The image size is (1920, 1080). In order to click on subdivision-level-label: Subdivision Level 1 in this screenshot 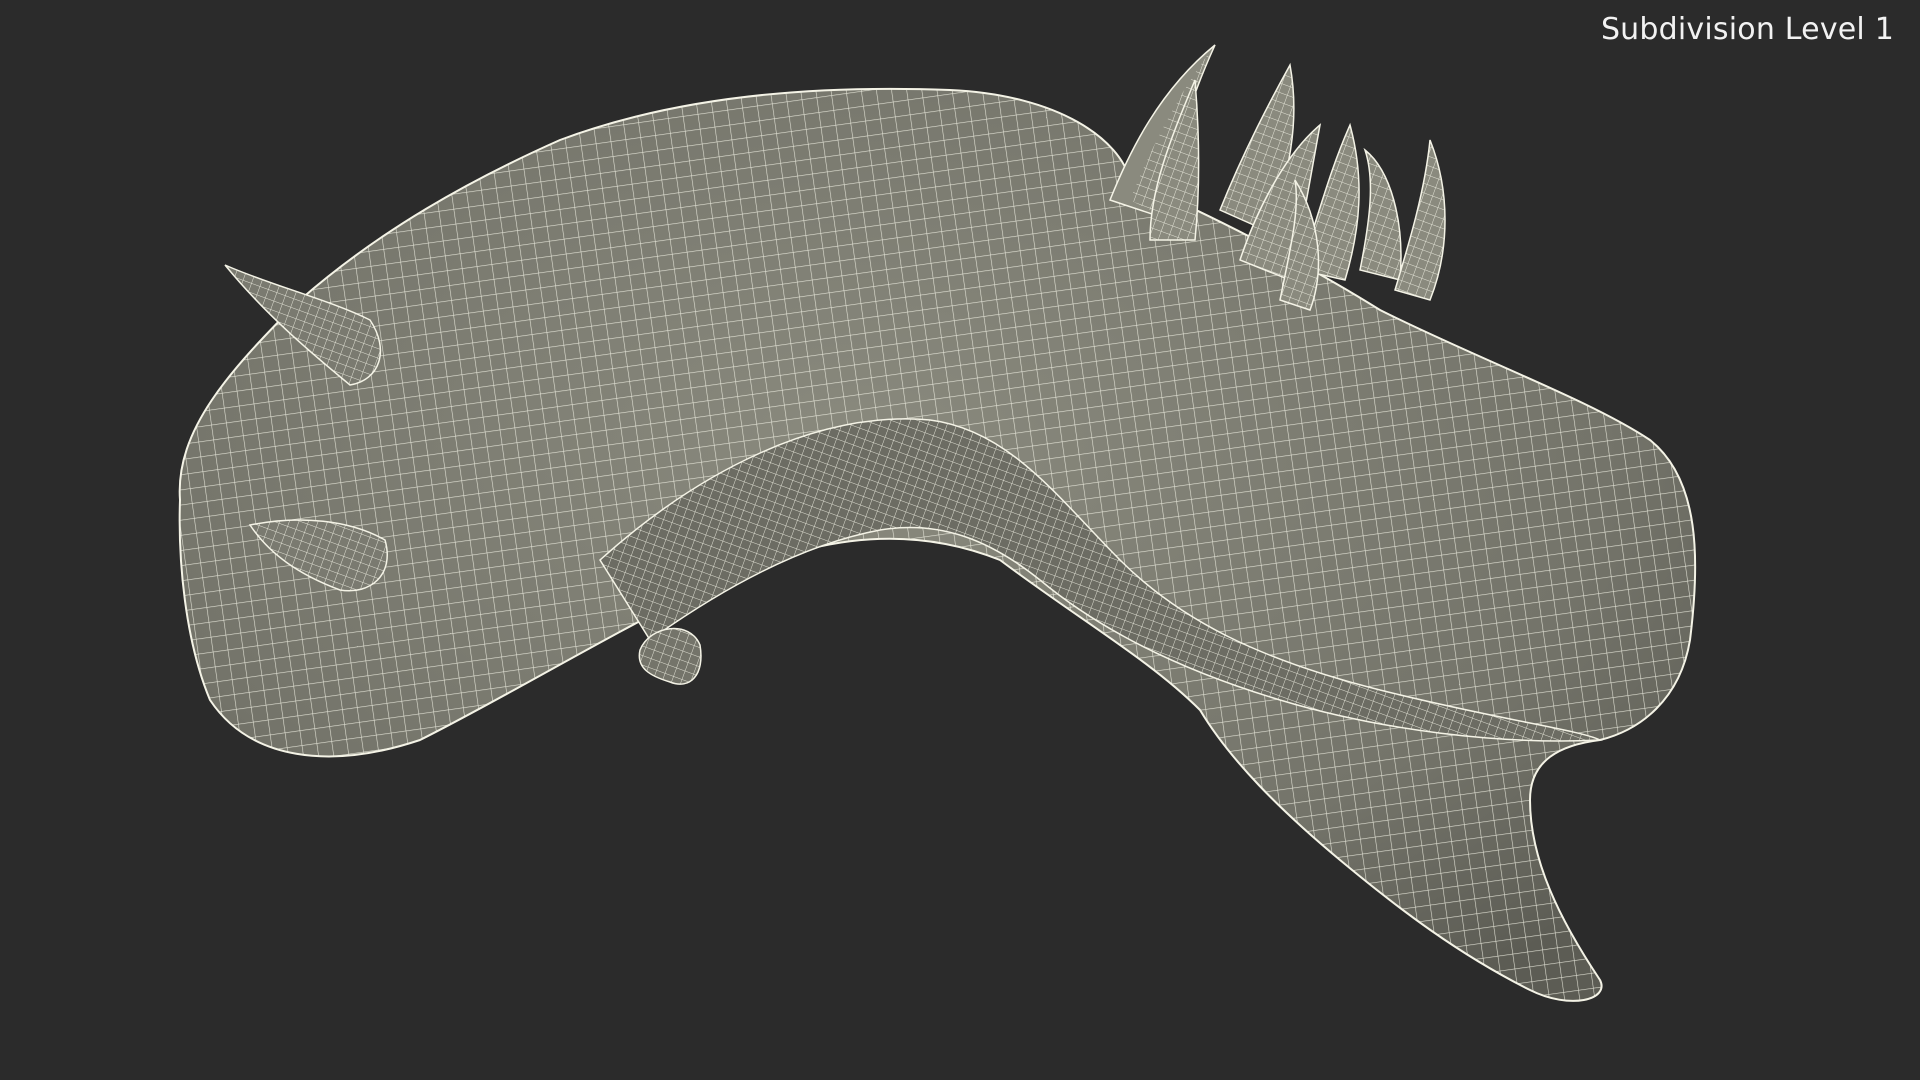, I will do `click(1747, 29)`.